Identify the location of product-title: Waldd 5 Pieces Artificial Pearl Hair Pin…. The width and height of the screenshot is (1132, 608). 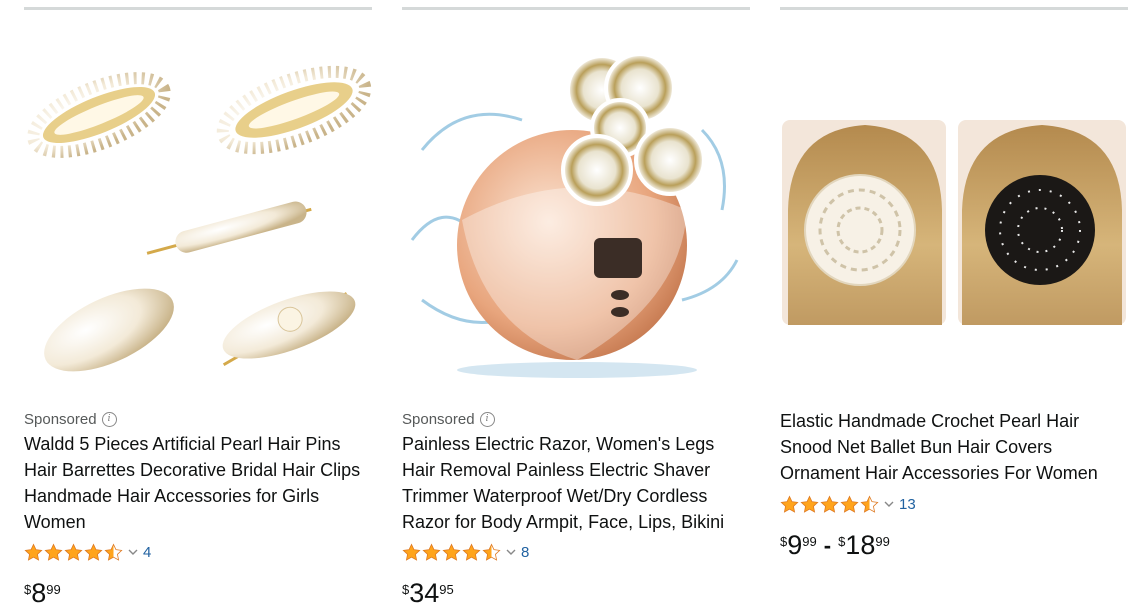
(198, 483).